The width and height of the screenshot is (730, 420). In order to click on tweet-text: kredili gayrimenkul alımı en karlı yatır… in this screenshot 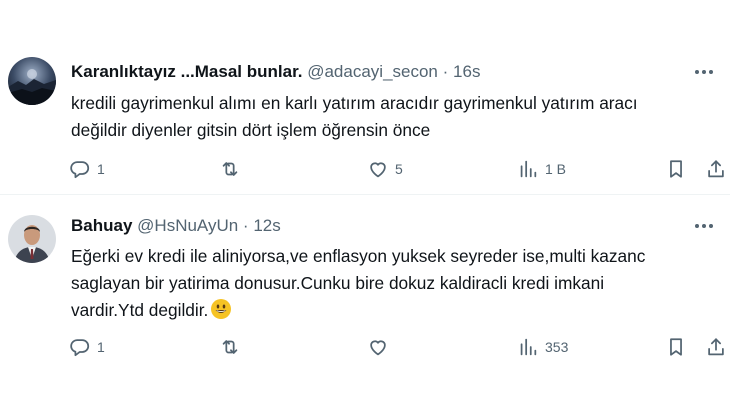, I will do `click(391, 117)`.